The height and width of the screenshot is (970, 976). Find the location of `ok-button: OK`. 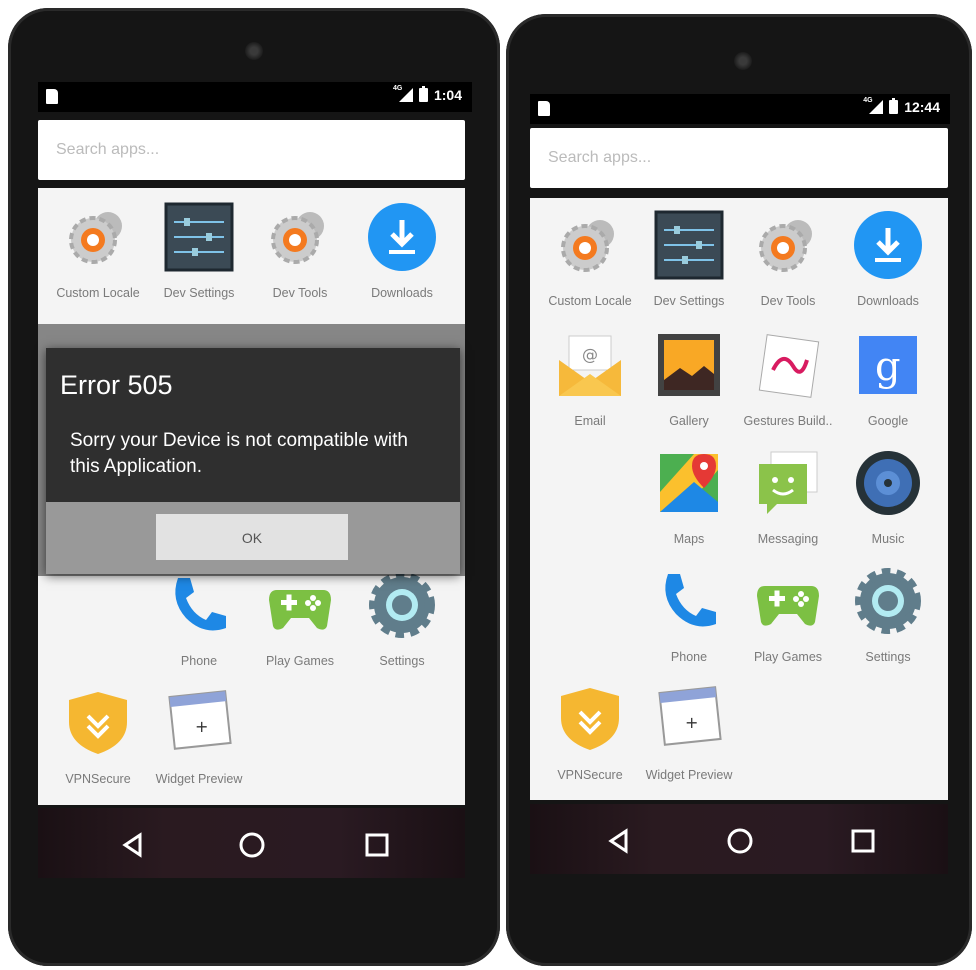

ok-button: OK is located at coordinates (252, 537).